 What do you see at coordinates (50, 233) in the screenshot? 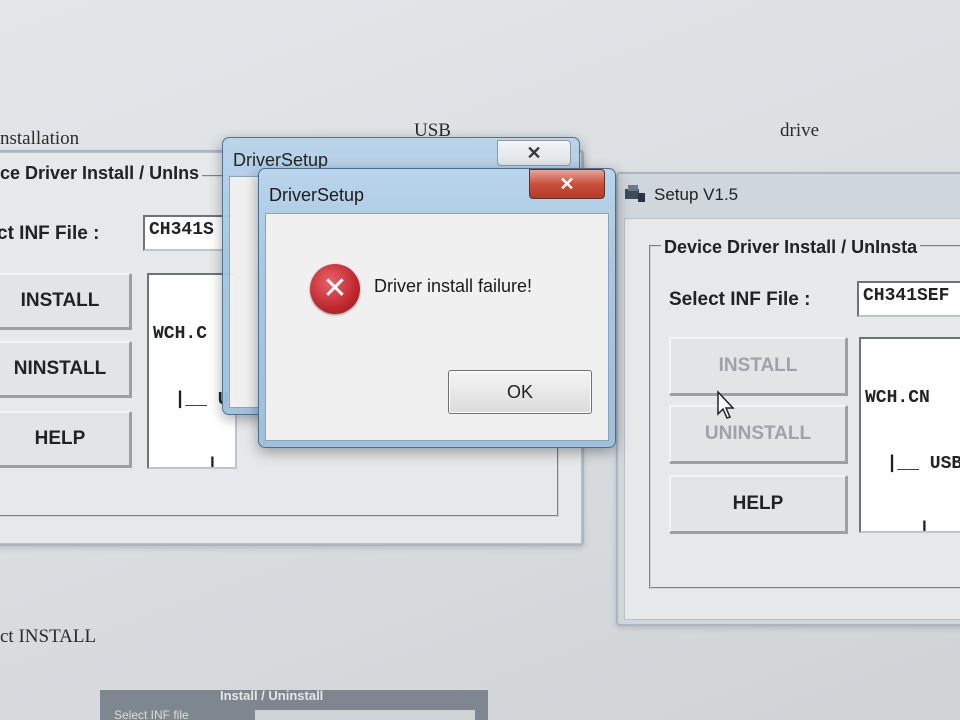
I see `left-select-inf-label: ct INF File :` at bounding box center [50, 233].